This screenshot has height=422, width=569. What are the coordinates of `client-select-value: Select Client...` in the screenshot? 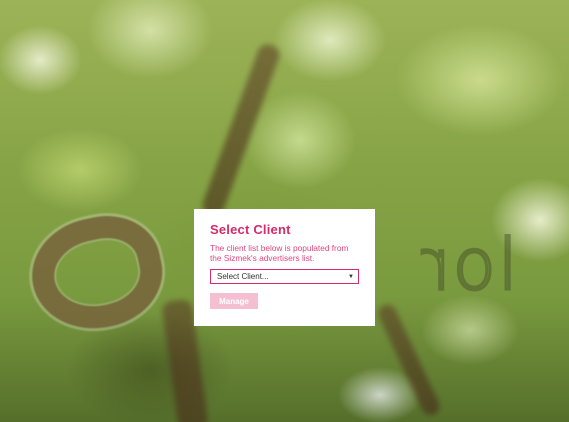 It's located at (243, 276).